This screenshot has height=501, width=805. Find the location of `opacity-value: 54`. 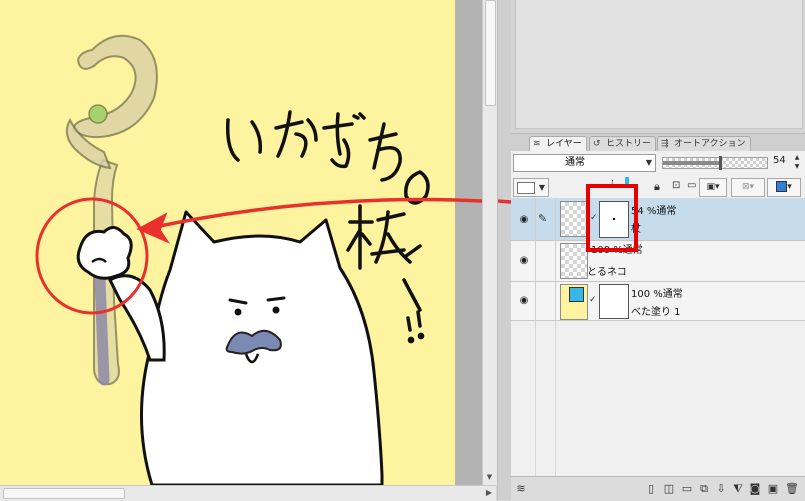

opacity-value: 54 is located at coordinates (779, 160).